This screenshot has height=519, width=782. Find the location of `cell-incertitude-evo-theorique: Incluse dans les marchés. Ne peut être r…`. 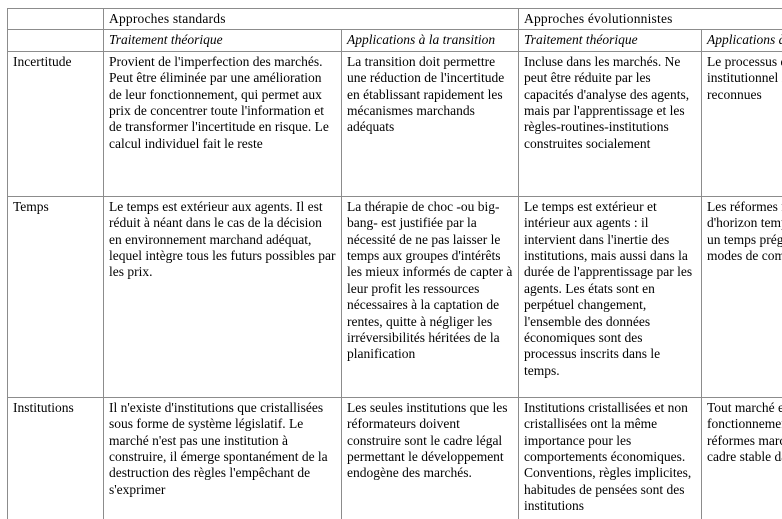

cell-incertitude-evo-theorique: Incluse dans les marchés. Ne peut être r… is located at coordinates (610, 123).